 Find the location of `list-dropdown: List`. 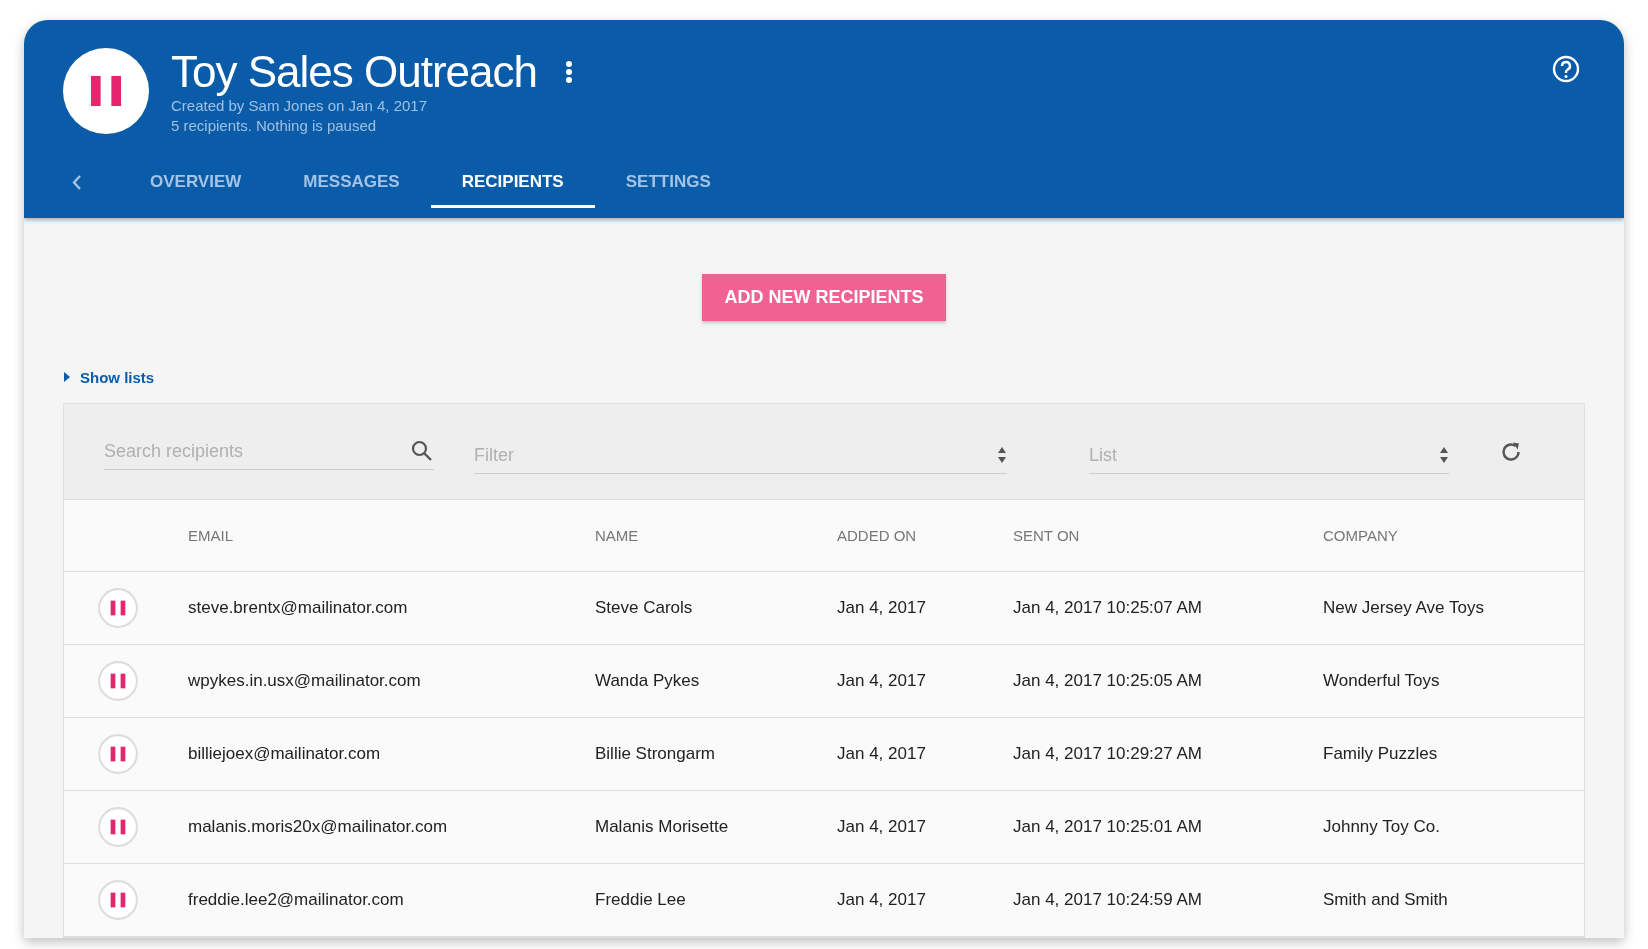

list-dropdown: List is located at coordinates (1264, 455).